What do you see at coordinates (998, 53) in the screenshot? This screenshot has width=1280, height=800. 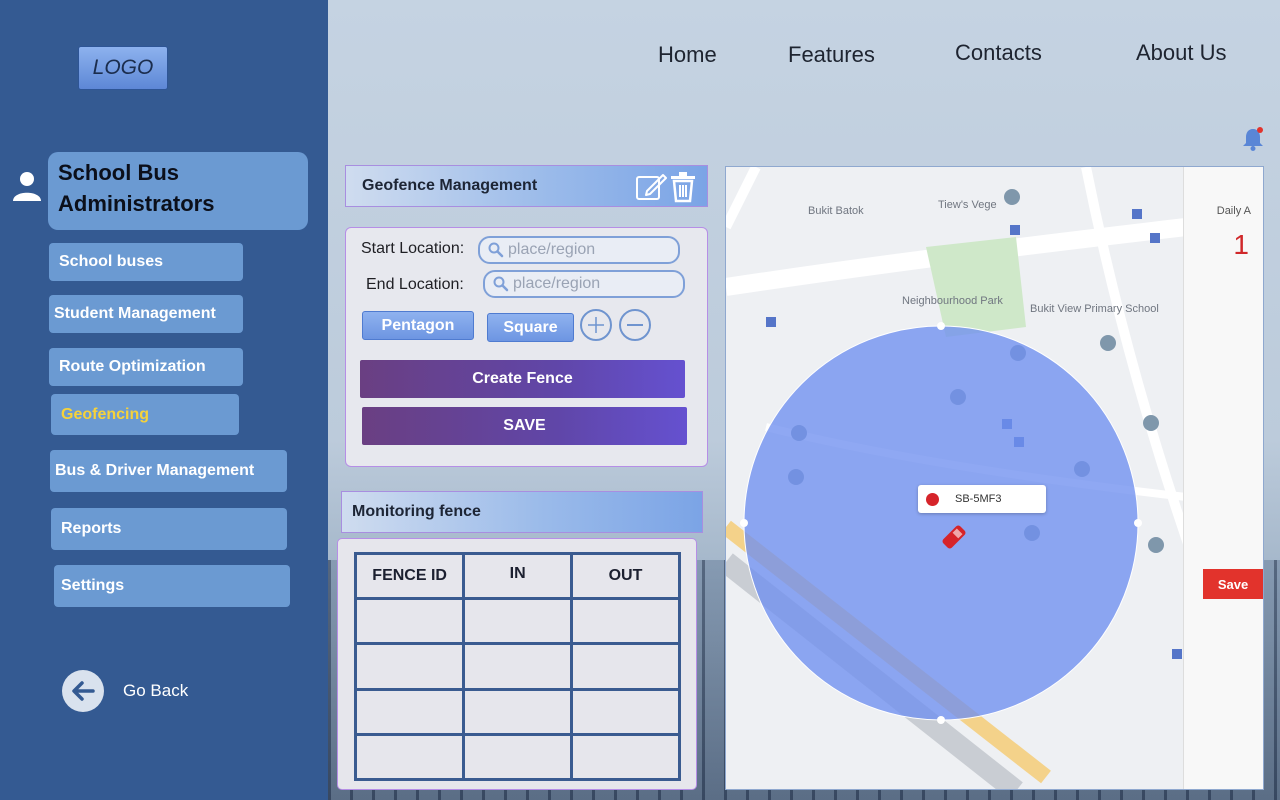 I see `nav-contacts: Contacts` at bounding box center [998, 53].